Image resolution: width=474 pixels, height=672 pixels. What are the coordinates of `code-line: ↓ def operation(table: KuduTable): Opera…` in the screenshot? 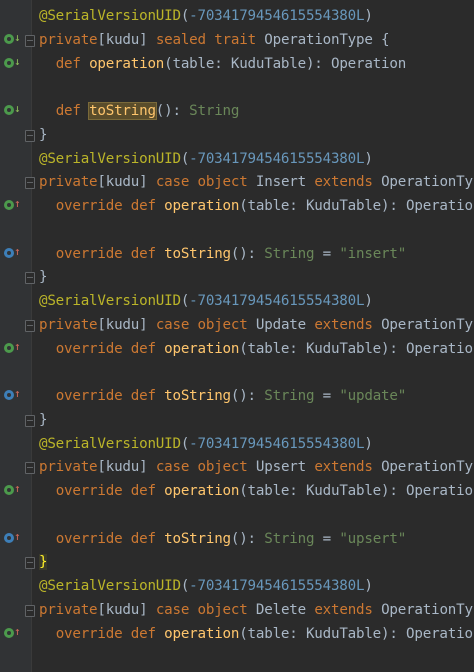 It's located at (237, 64).